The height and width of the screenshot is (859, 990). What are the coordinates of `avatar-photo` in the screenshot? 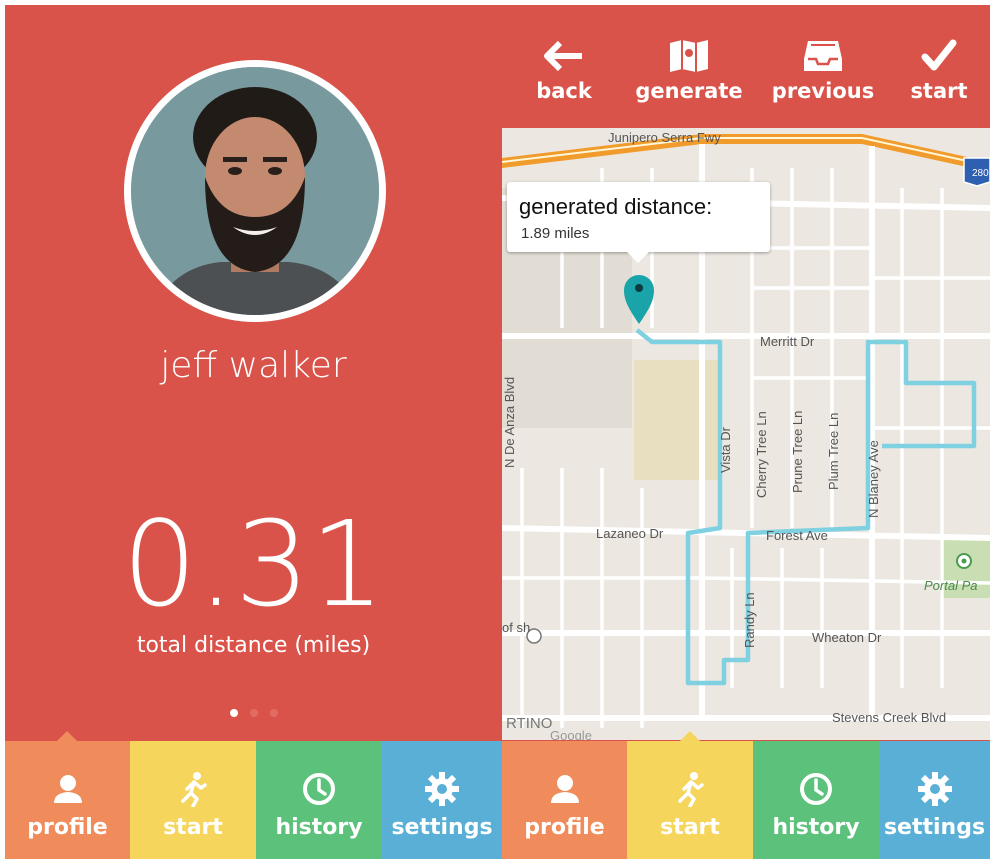 It's located at (255, 191).